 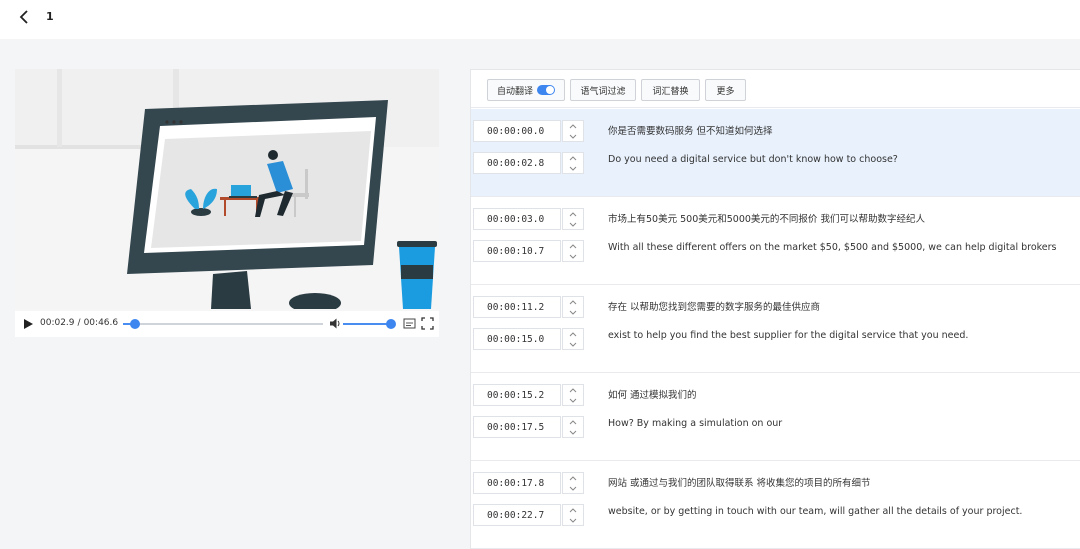 I want to click on more-button: 更多, so click(x=725, y=90).